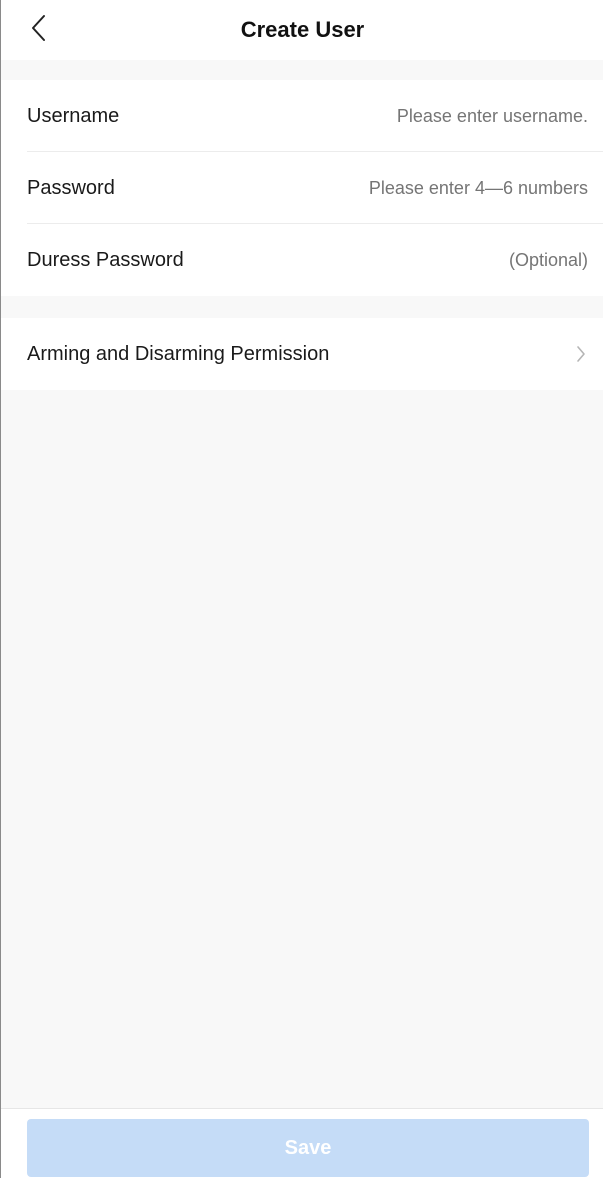 Image resolution: width=603 pixels, height=1178 pixels. What do you see at coordinates (423, 260) in the screenshot?
I see `duress-password-input` at bounding box center [423, 260].